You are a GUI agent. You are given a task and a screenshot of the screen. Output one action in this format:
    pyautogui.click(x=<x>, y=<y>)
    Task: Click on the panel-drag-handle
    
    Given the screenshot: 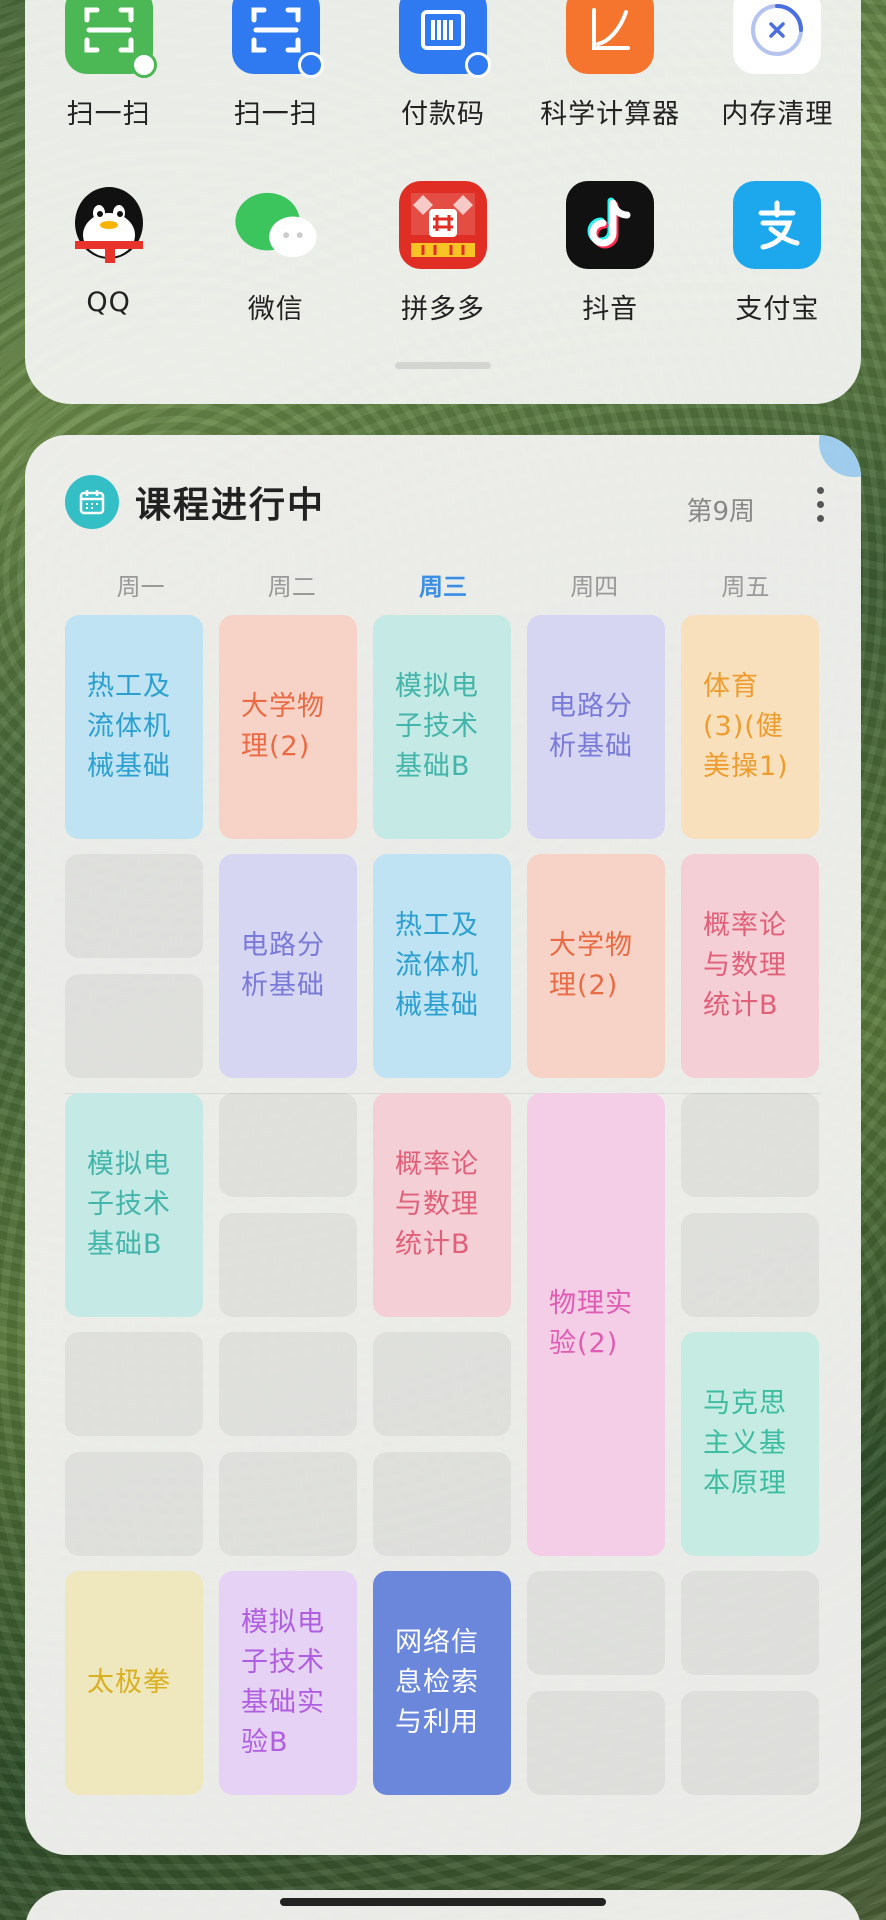 What is the action you would take?
    pyautogui.click(x=443, y=365)
    